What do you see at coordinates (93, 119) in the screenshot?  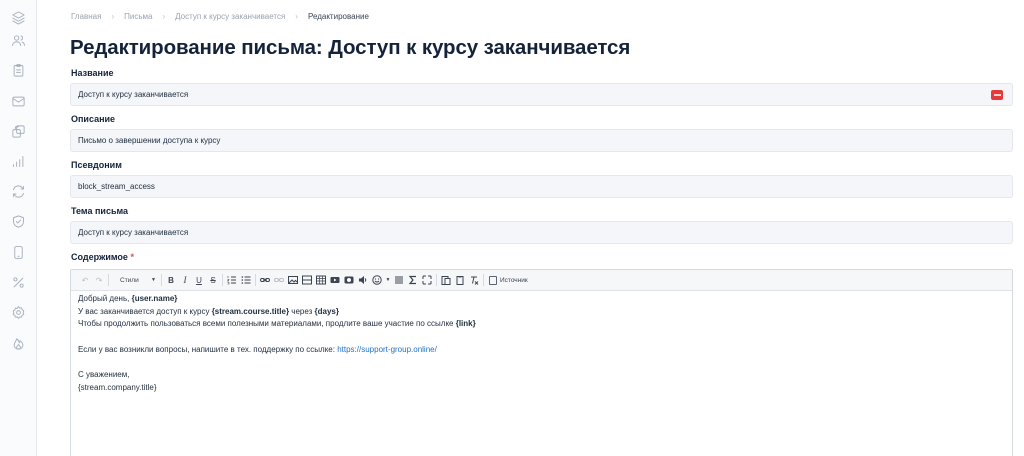 I see `description-label: Описание` at bounding box center [93, 119].